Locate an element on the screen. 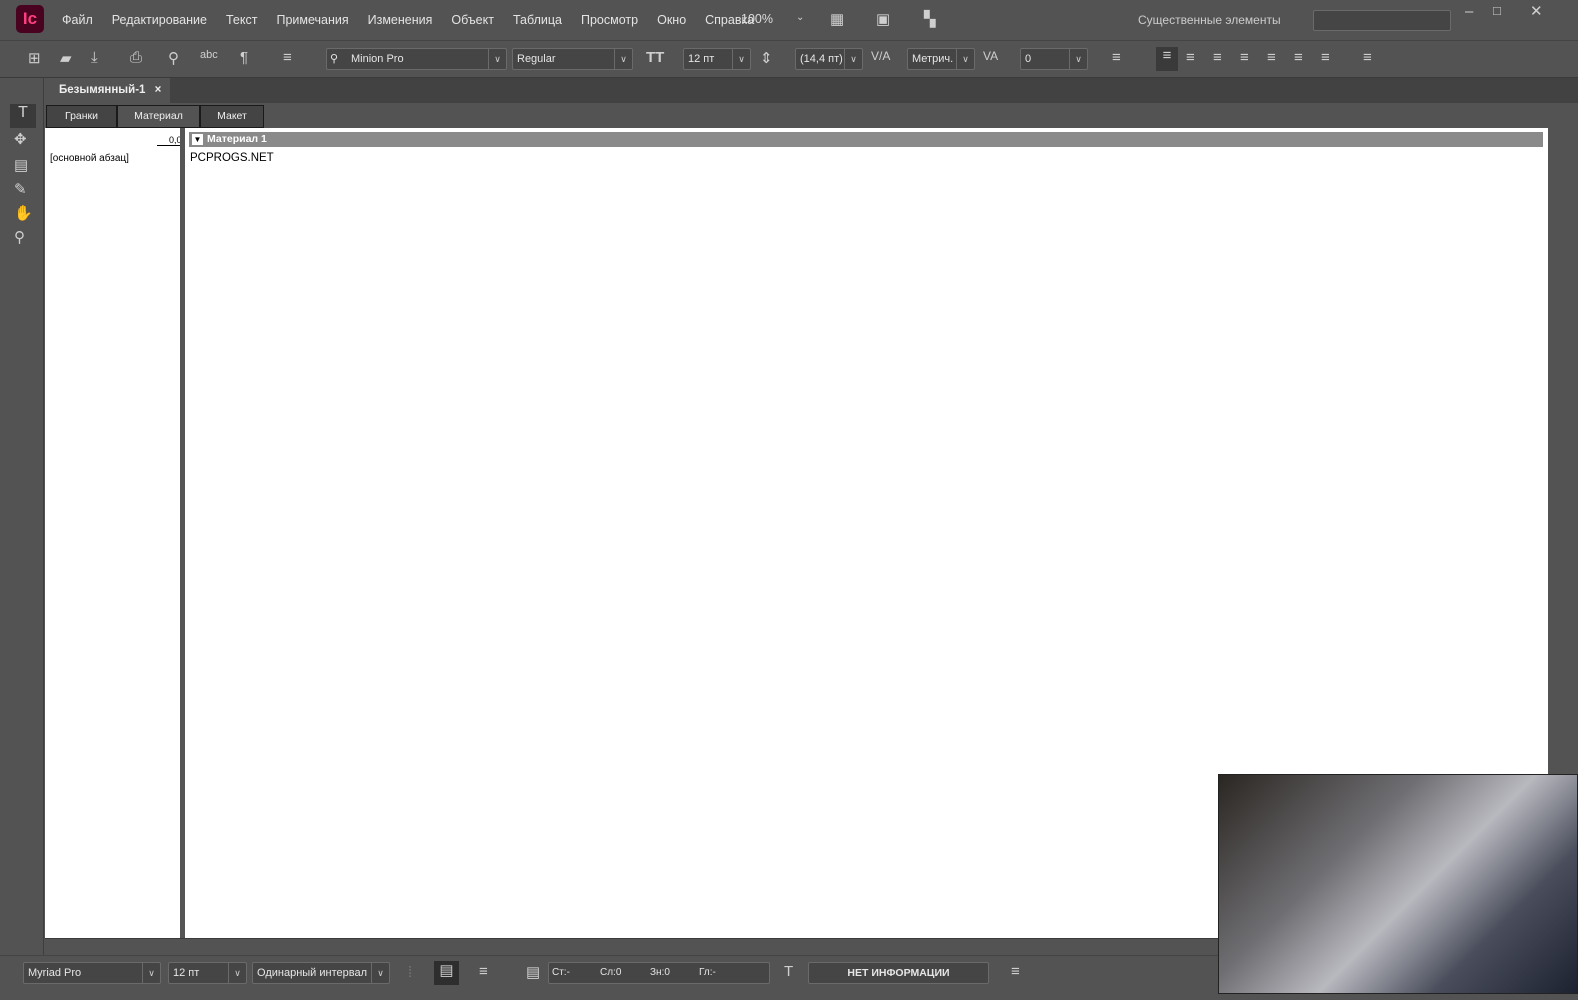 Image resolution: width=1578 pixels, height=1000 pixels. document-tabs: Безымянный-1 × is located at coordinates (812, 90).